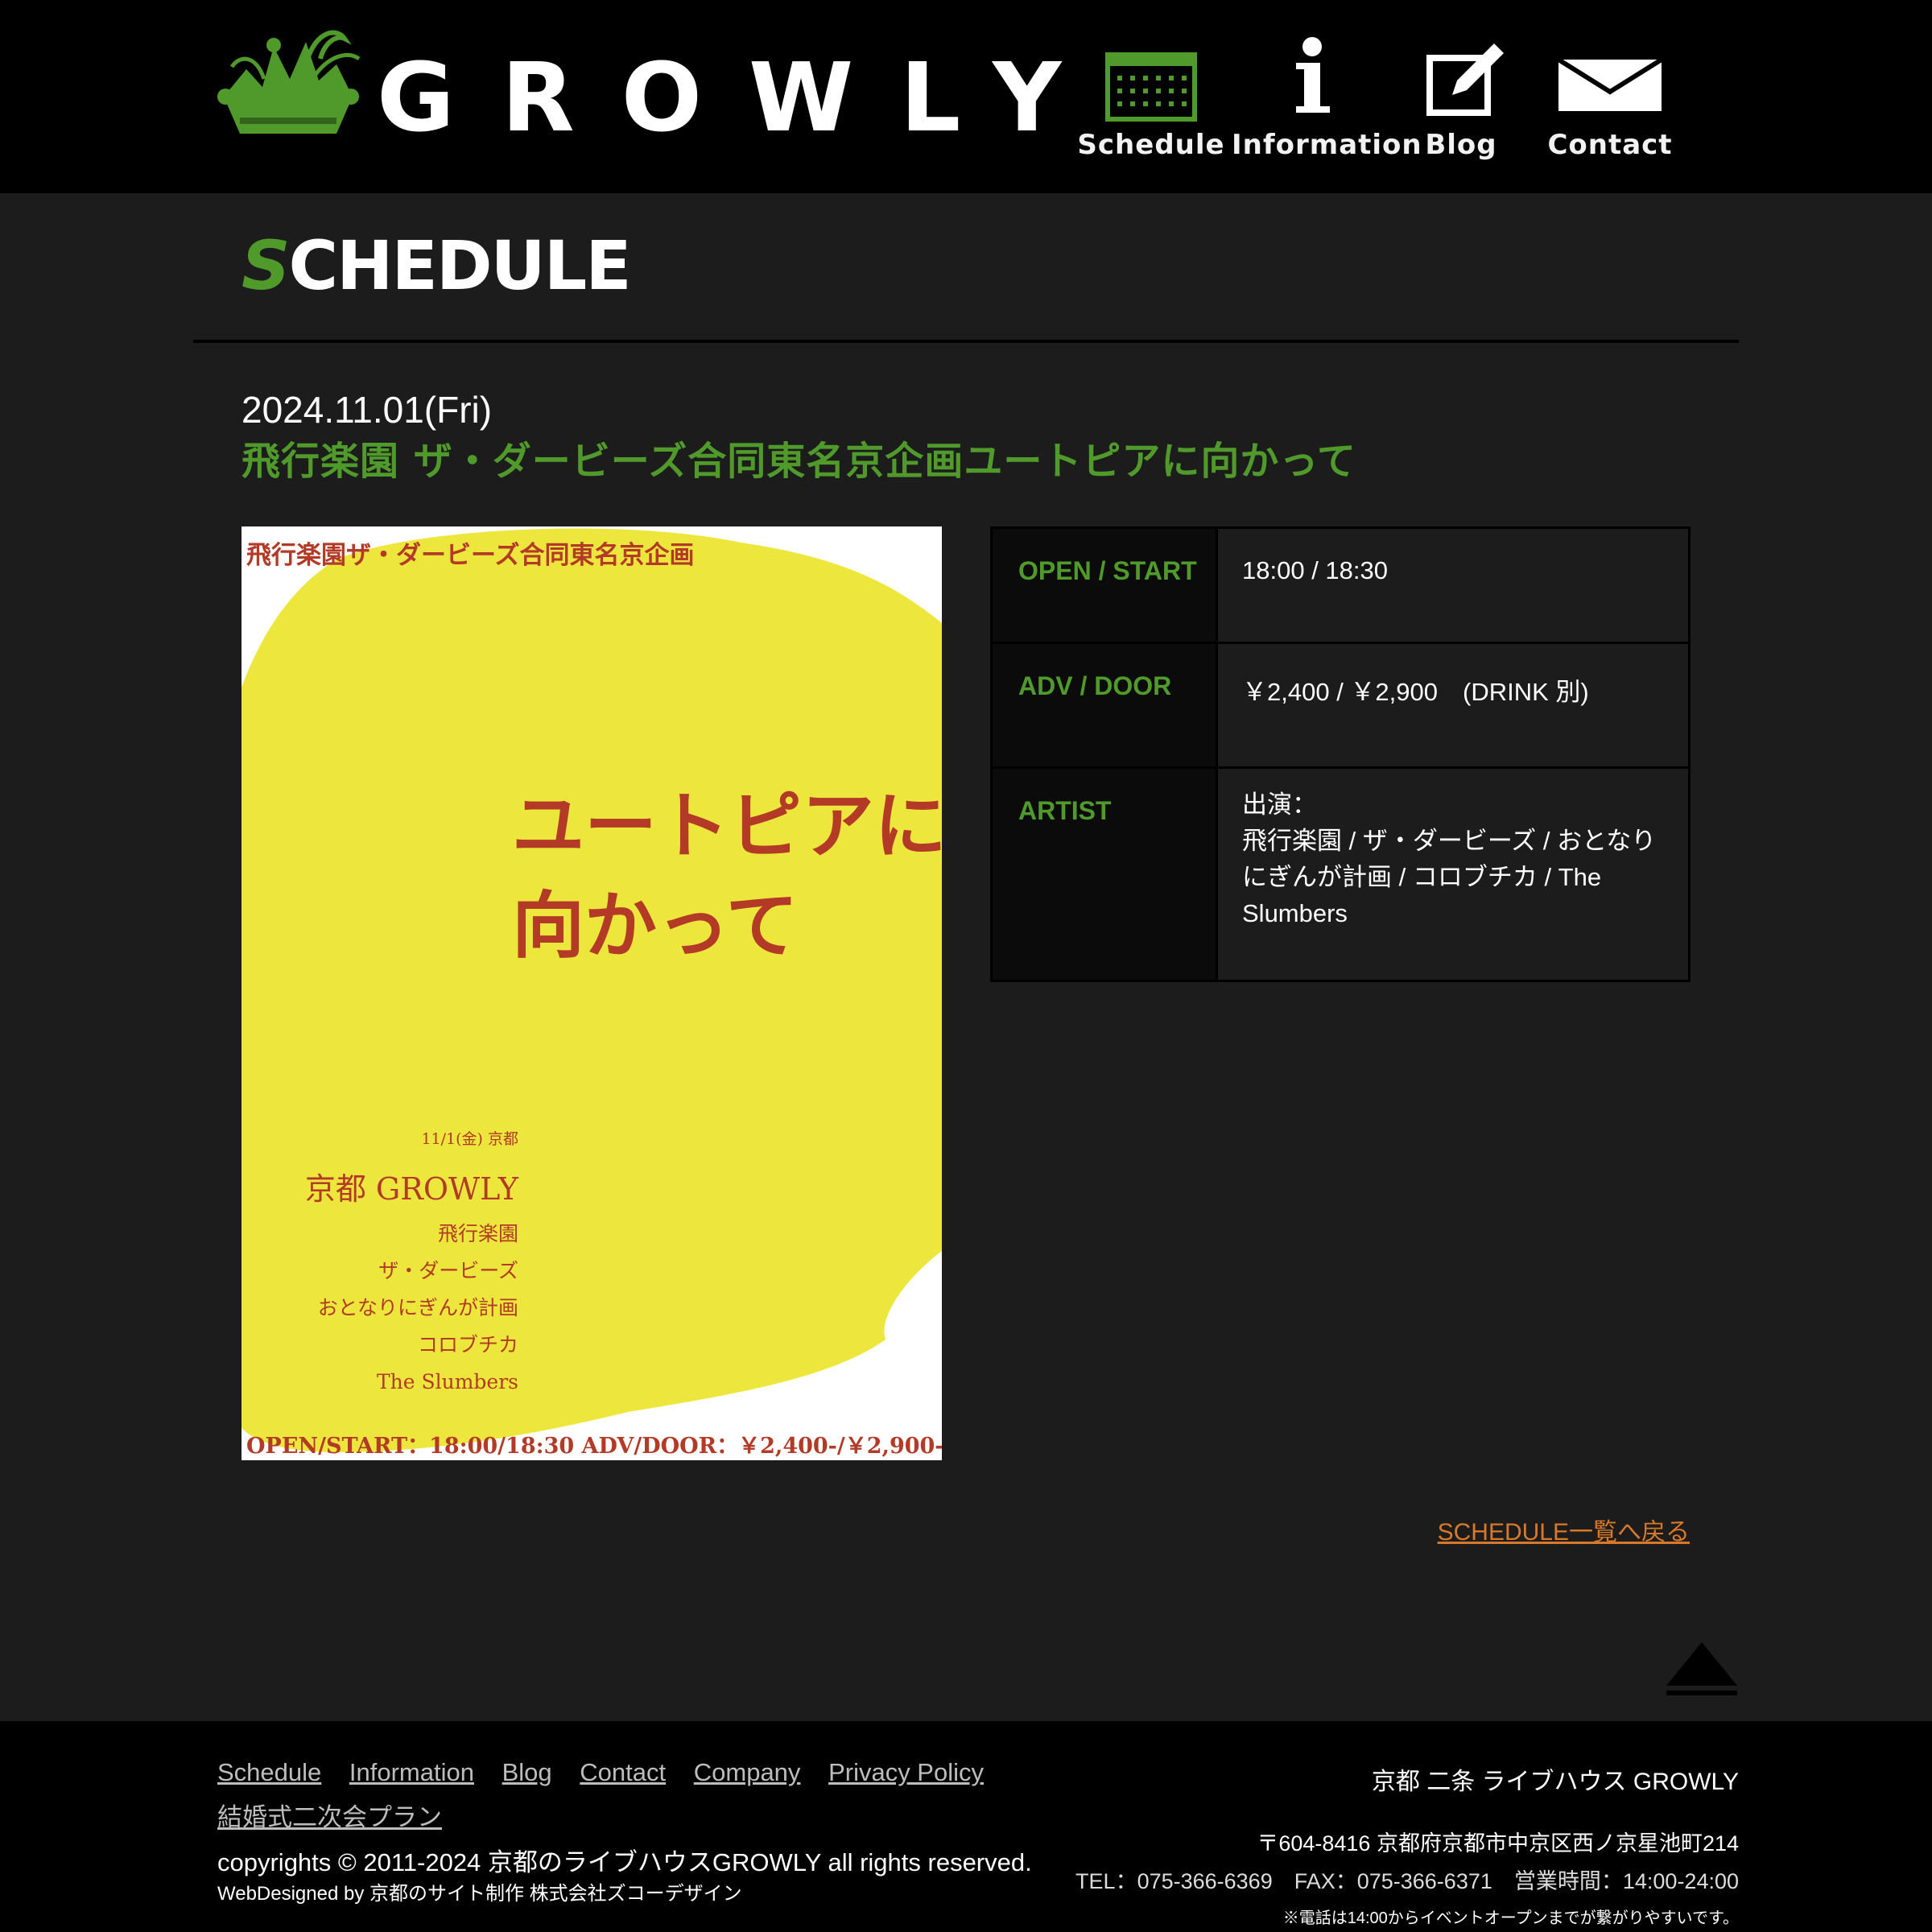 The width and height of the screenshot is (1932, 1932). What do you see at coordinates (623, 1772) in the screenshot?
I see `footer-link-contact: Contact` at bounding box center [623, 1772].